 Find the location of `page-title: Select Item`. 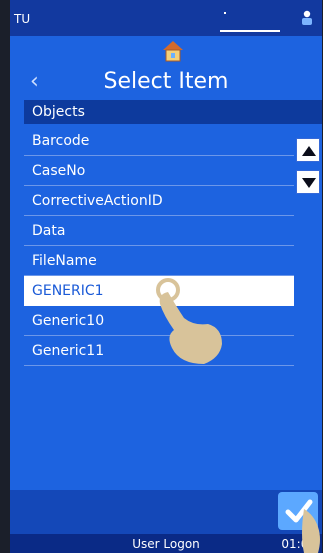

page-title: Select Item is located at coordinates (166, 81).